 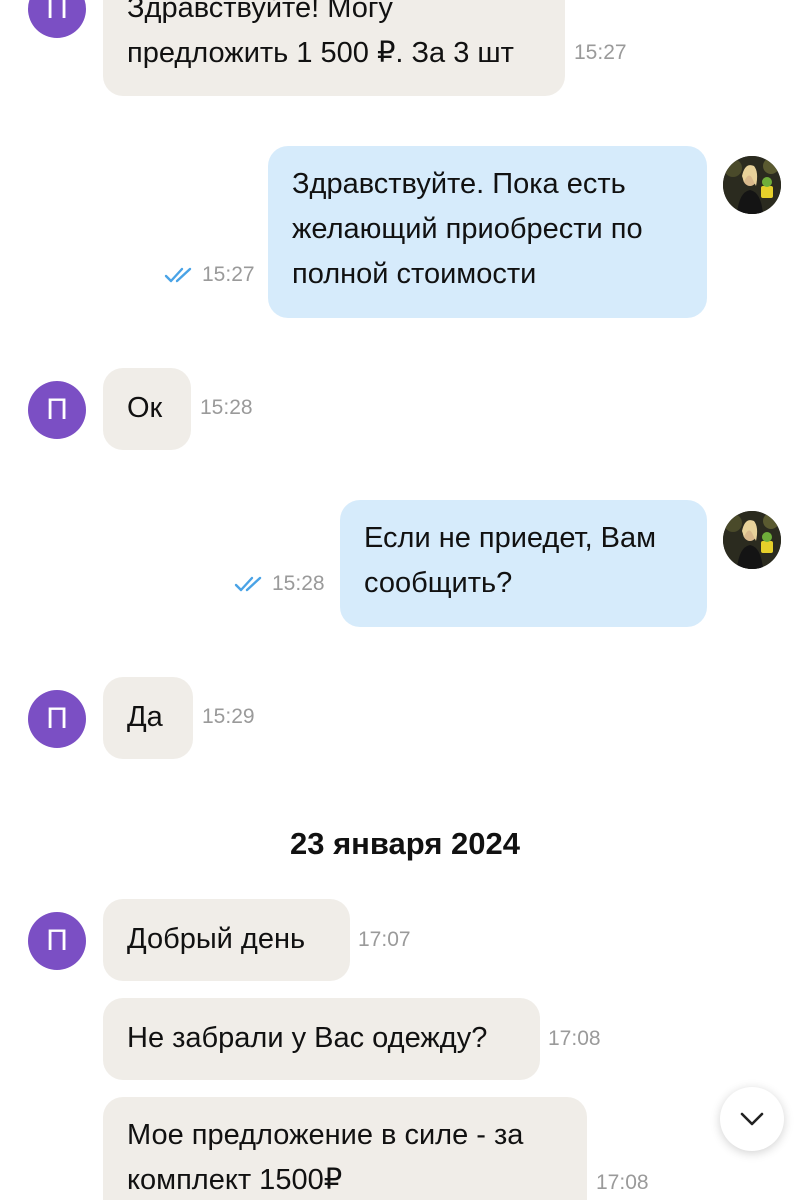 I want to click on message-line: Мое предложение в силе - за, so click(x=325, y=1135).